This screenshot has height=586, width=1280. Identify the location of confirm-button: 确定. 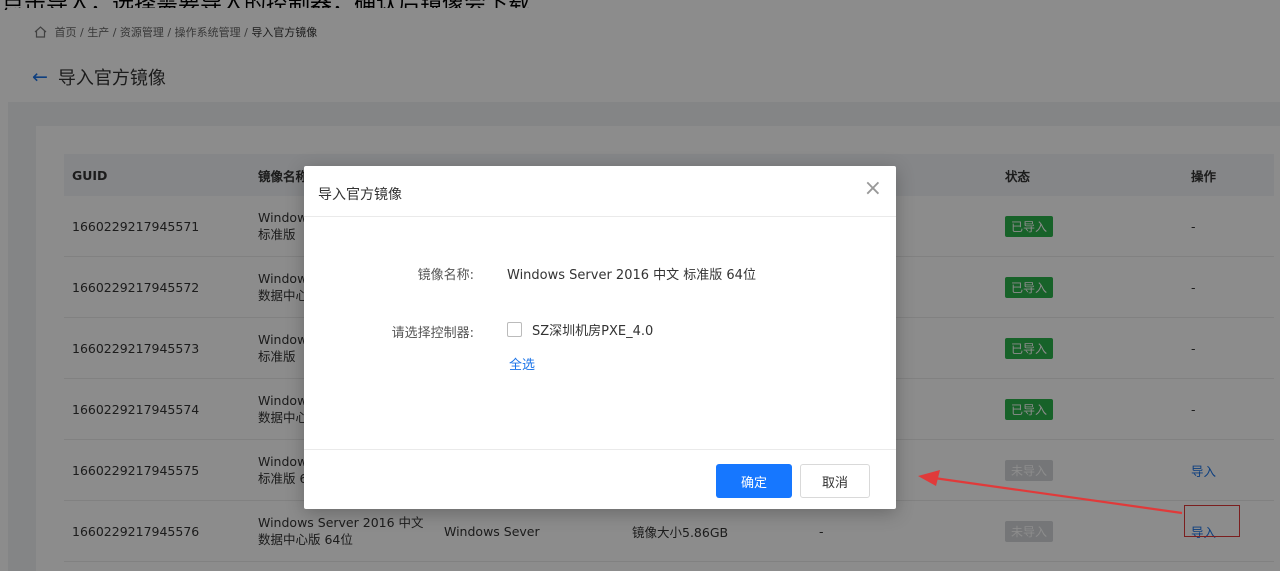
(754, 481).